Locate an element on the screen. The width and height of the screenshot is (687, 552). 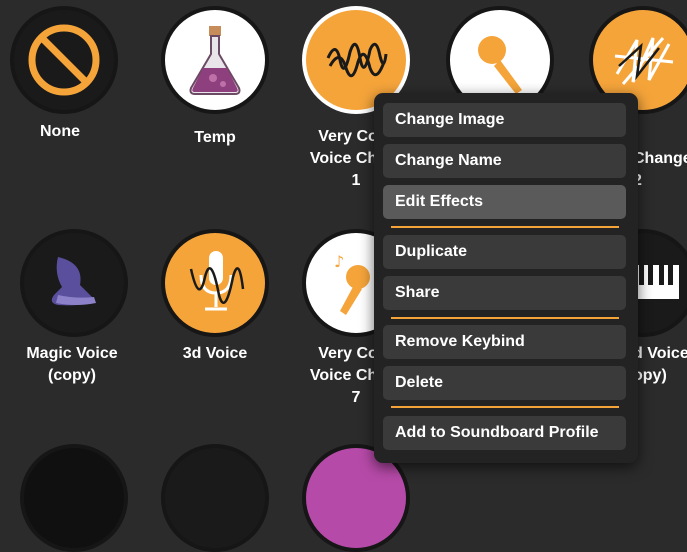
none-prohibited-icon is located at coordinates (64, 60).